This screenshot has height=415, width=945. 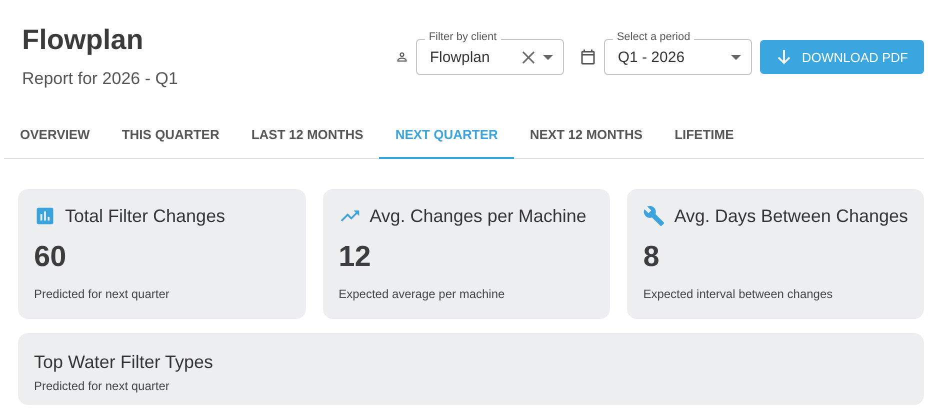 What do you see at coordinates (50, 257) in the screenshot?
I see `stat-value: 60` at bounding box center [50, 257].